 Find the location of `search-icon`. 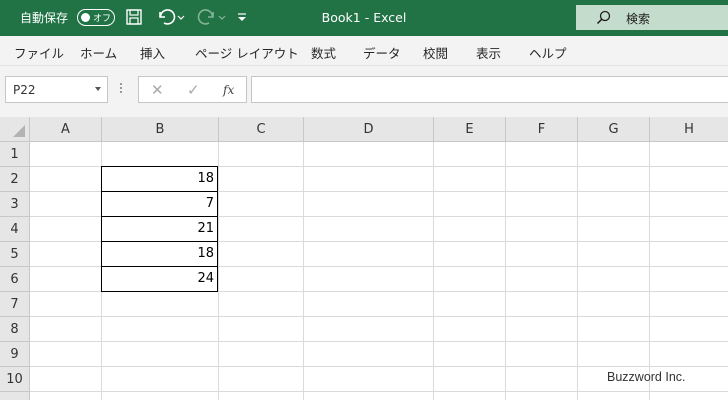

search-icon is located at coordinates (603, 17).